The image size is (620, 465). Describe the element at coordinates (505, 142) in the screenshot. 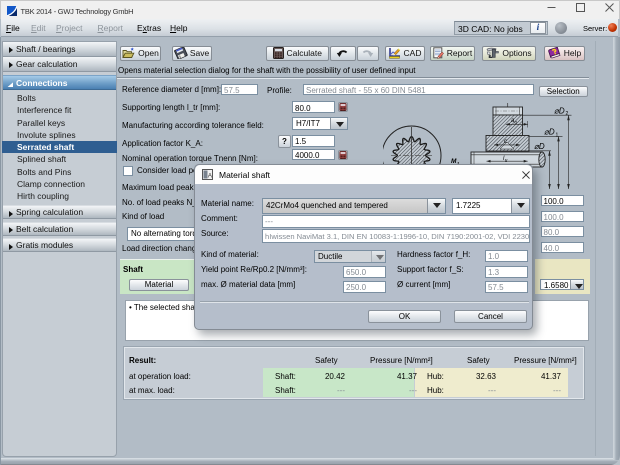

I see `svg-text: c` at that location.